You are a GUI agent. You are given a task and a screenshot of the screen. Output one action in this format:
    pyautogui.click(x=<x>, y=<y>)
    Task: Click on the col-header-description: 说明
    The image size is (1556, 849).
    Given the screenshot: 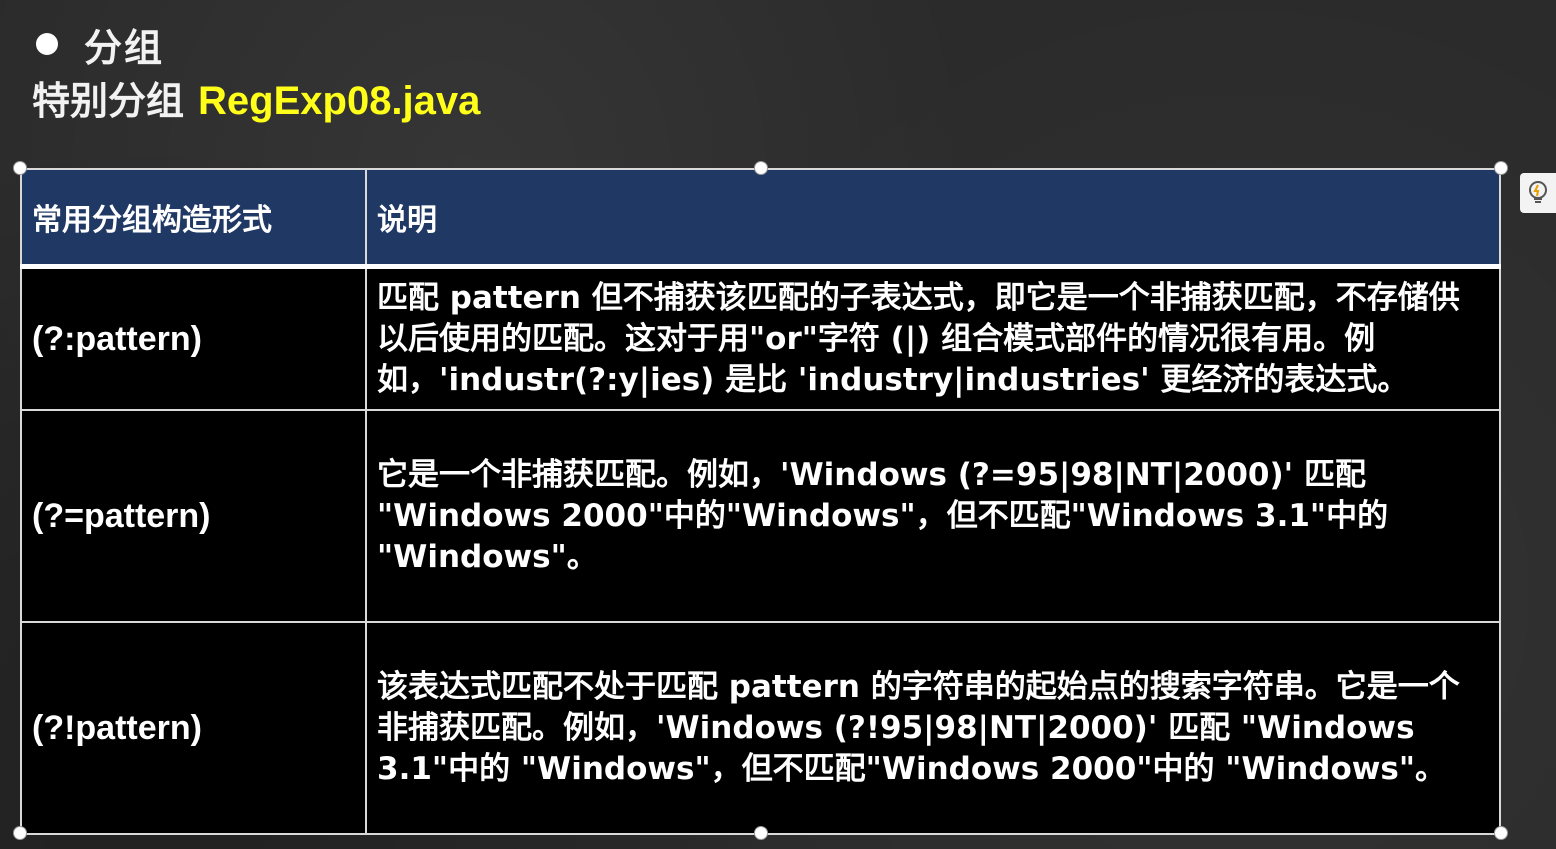 What is the action you would take?
    pyautogui.click(x=933, y=218)
    